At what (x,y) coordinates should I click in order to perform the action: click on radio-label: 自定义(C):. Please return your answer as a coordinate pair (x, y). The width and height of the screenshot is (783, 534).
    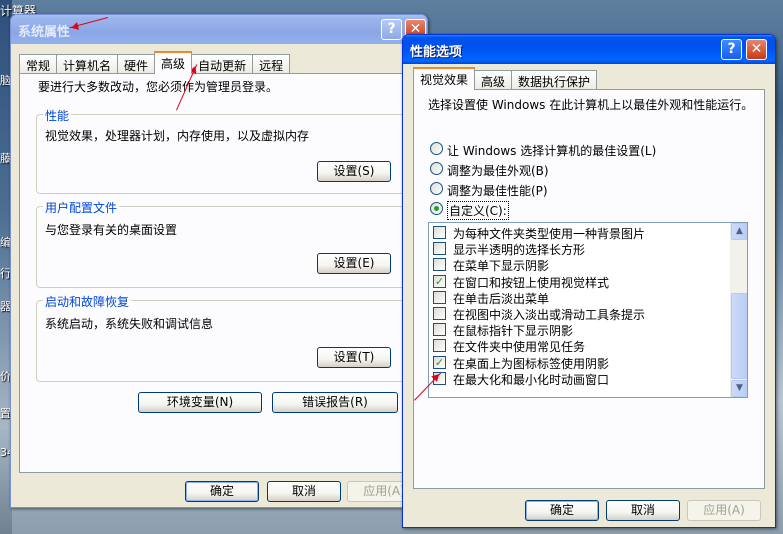
    Looking at the image, I should click on (478, 210).